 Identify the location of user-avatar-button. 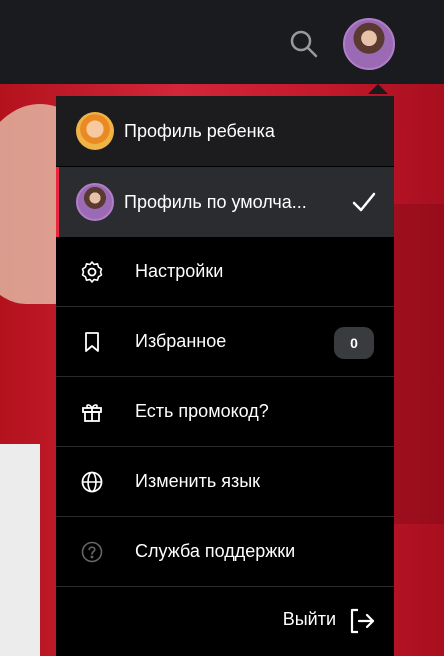
(369, 44).